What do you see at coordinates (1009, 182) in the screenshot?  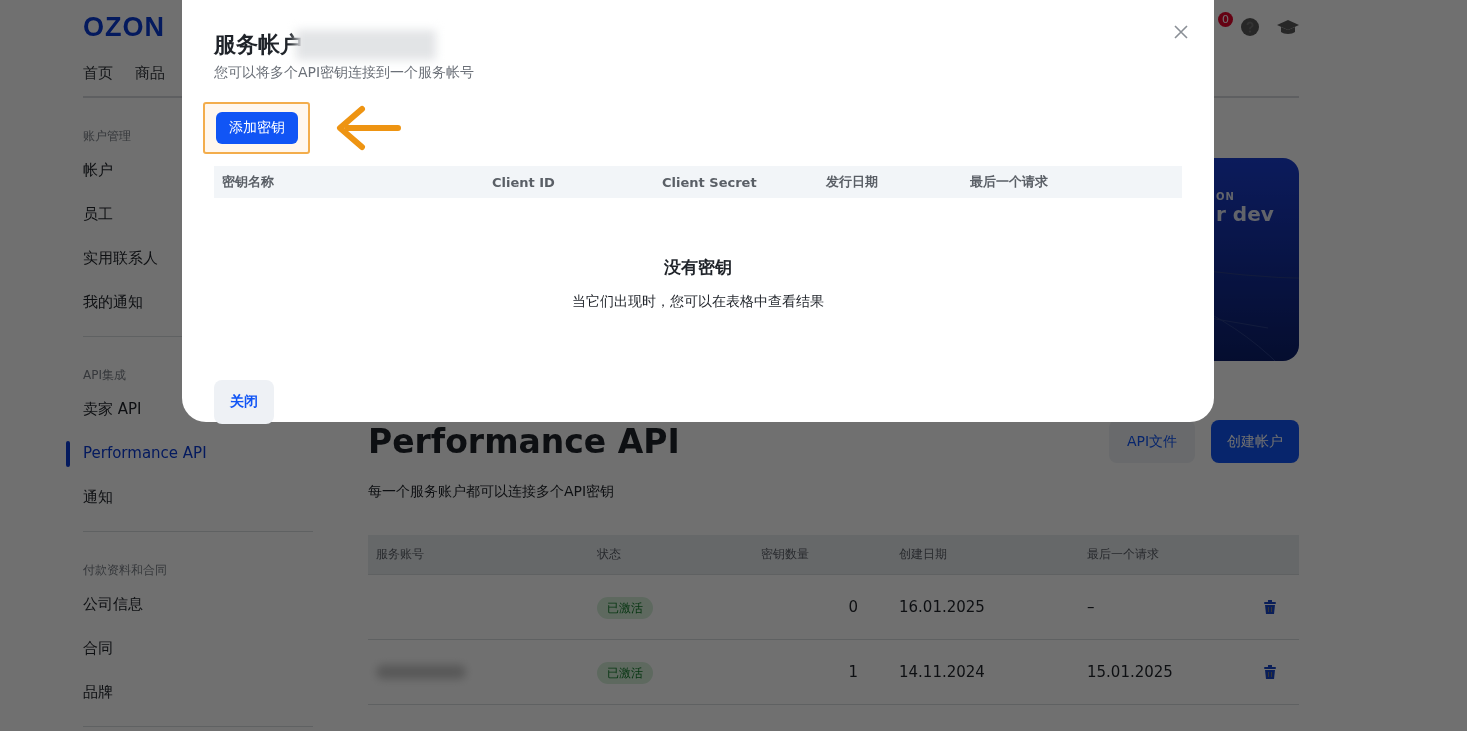 I see `column-header: 最后一个请求` at bounding box center [1009, 182].